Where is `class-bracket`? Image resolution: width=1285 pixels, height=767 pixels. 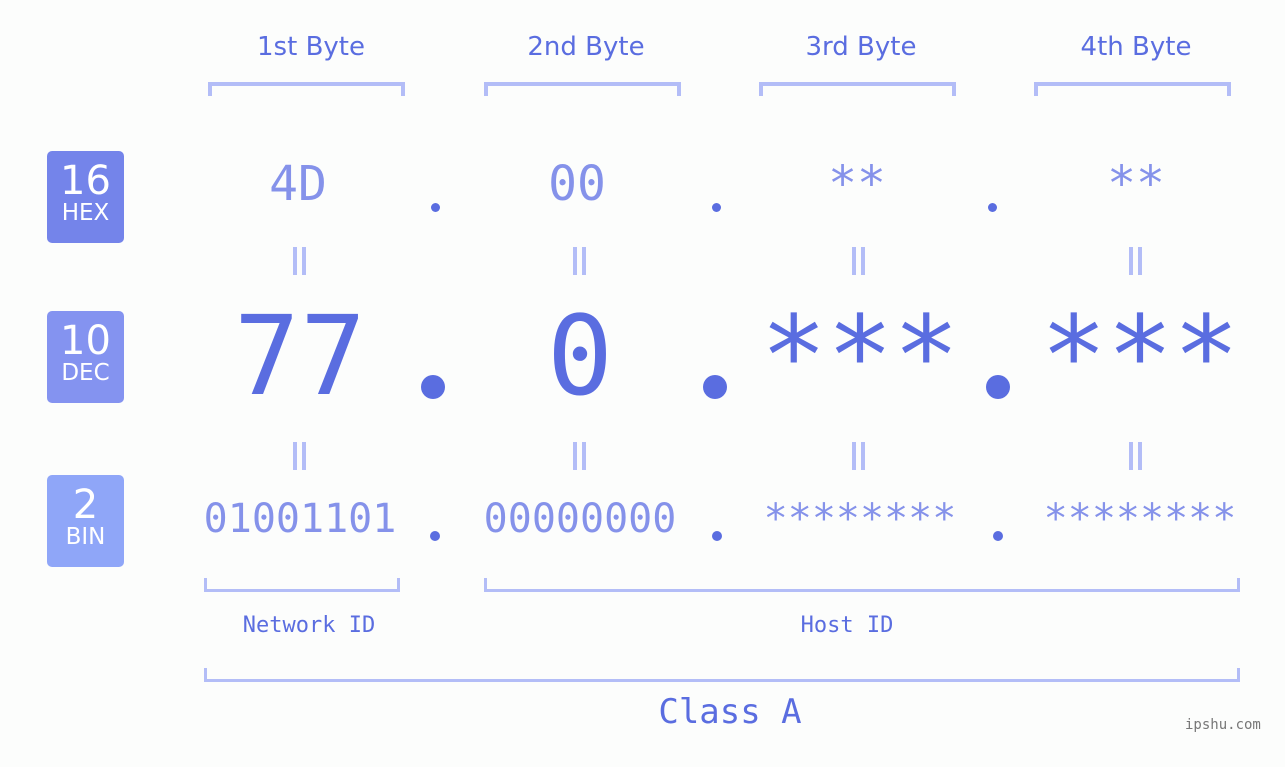 class-bracket is located at coordinates (722, 675).